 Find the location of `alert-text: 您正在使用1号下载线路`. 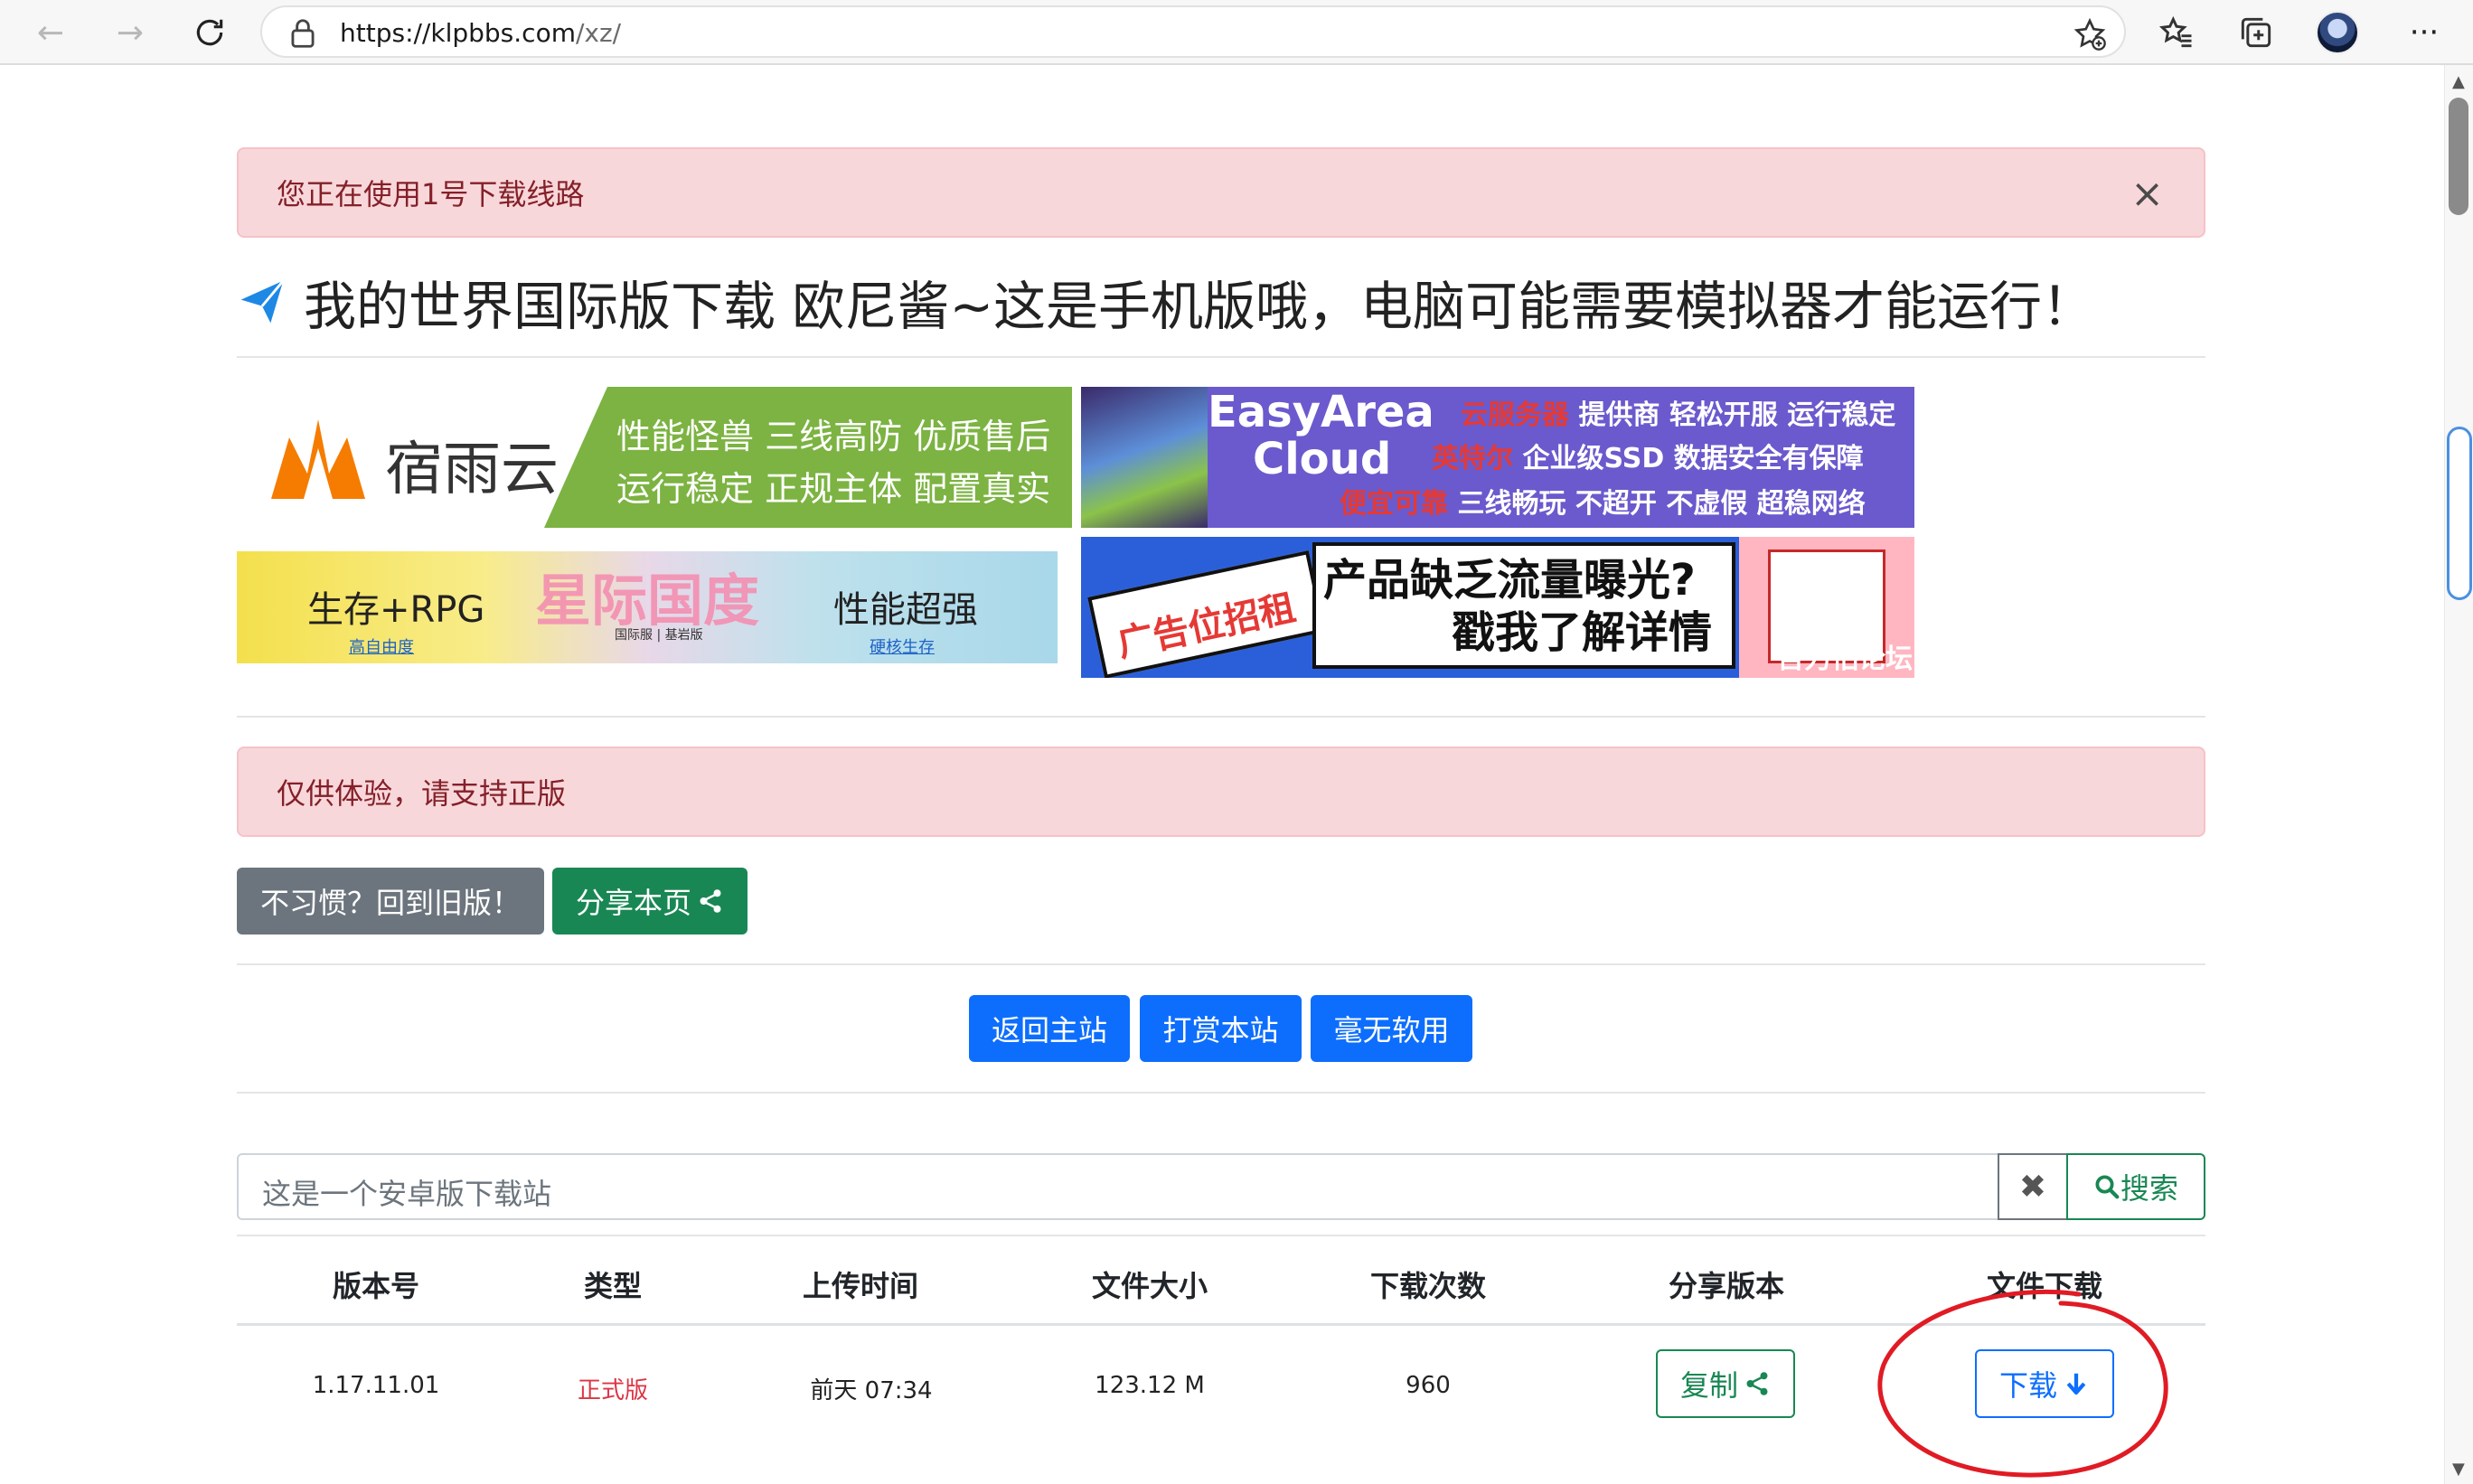

alert-text: 您正在使用1号下载线路 is located at coordinates (431, 194).